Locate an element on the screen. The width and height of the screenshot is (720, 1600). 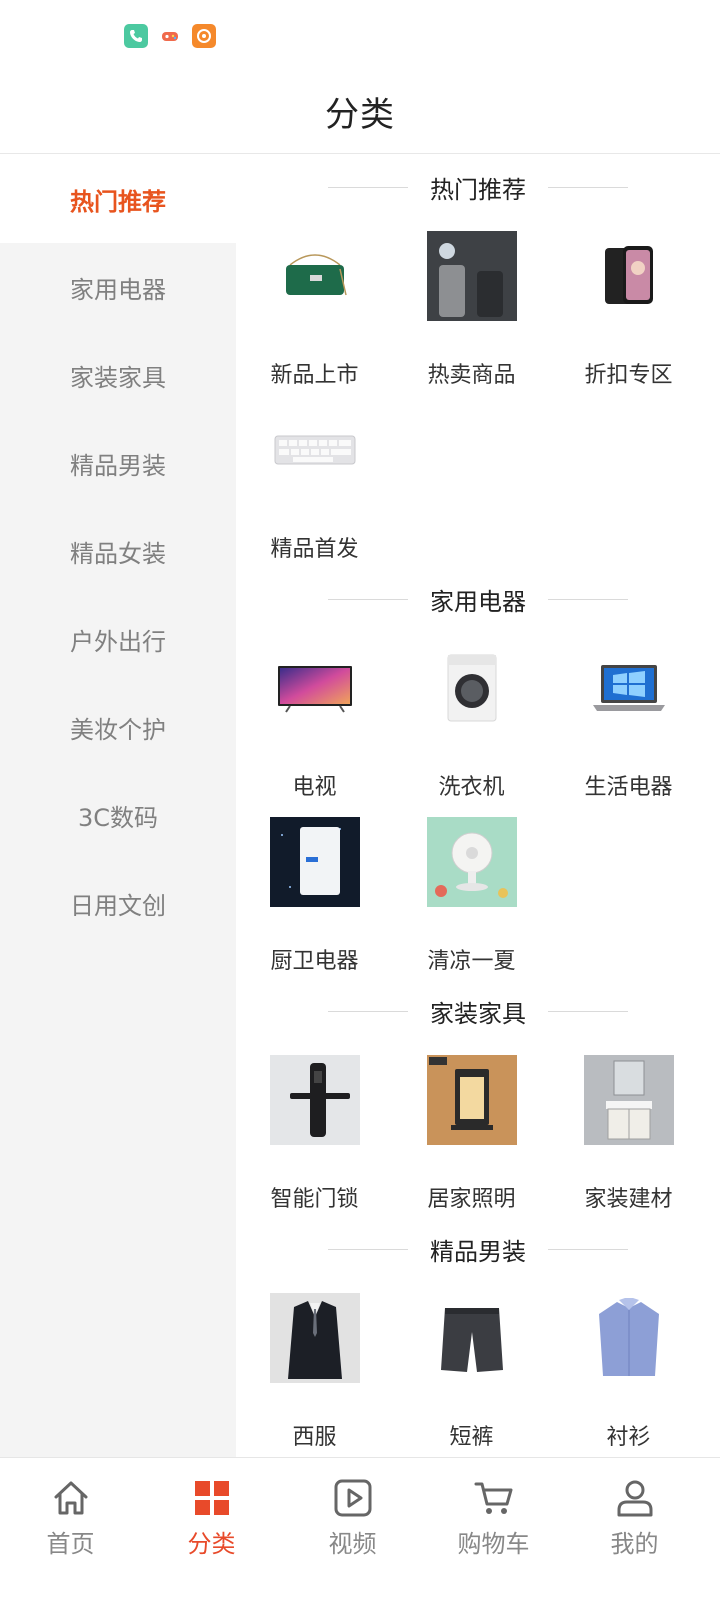
section-header: 家装家具 is located at coordinates (478, 1011).